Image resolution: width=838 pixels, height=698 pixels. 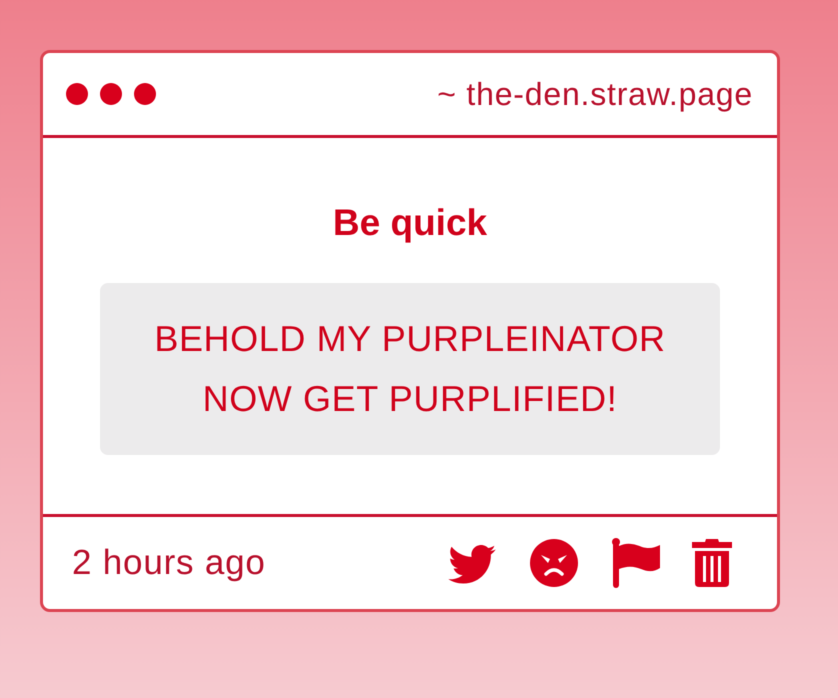 What do you see at coordinates (712, 563) in the screenshot?
I see `trash-icon` at bounding box center [712, 563].